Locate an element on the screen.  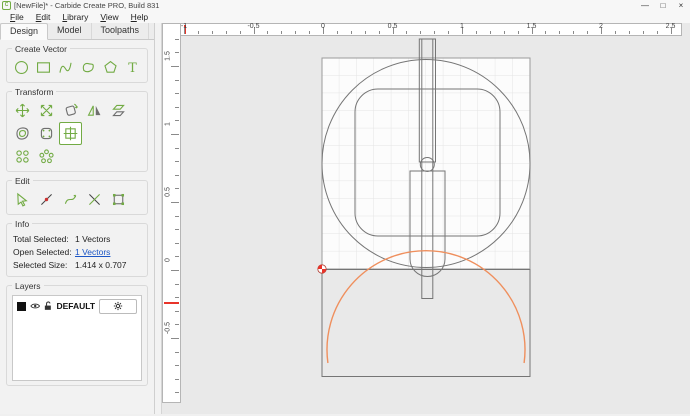
tool-circular-array-button is located at coordinates (46, 156).